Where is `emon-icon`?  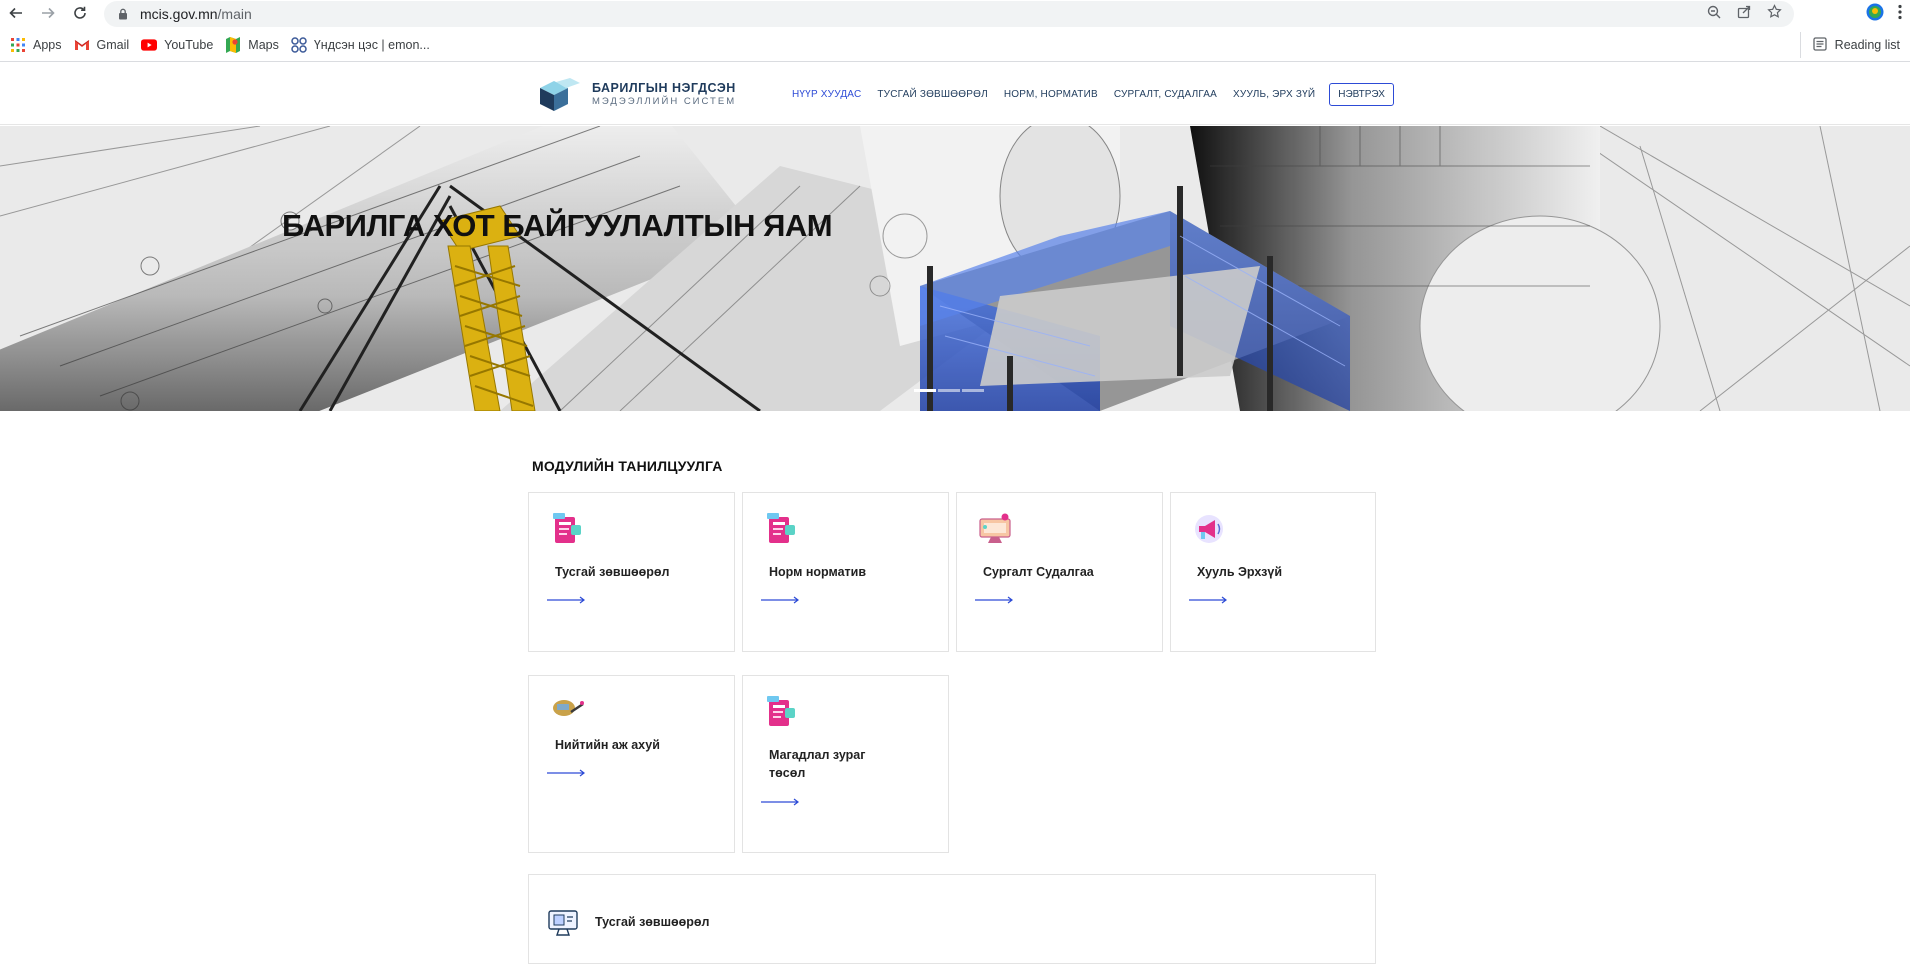
emon-icon is located at coordinates (299, 44).